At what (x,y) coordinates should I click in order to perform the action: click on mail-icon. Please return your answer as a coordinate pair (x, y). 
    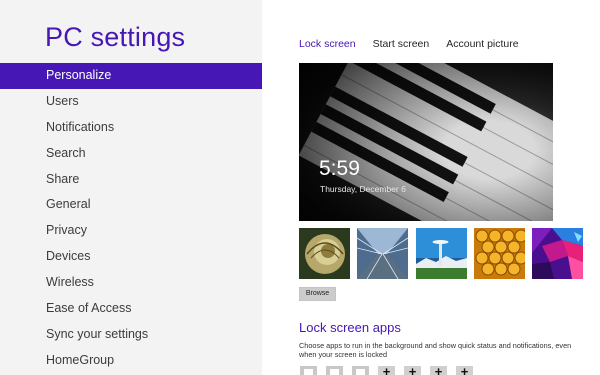
    Looking at the image, I should click on (334, 372).